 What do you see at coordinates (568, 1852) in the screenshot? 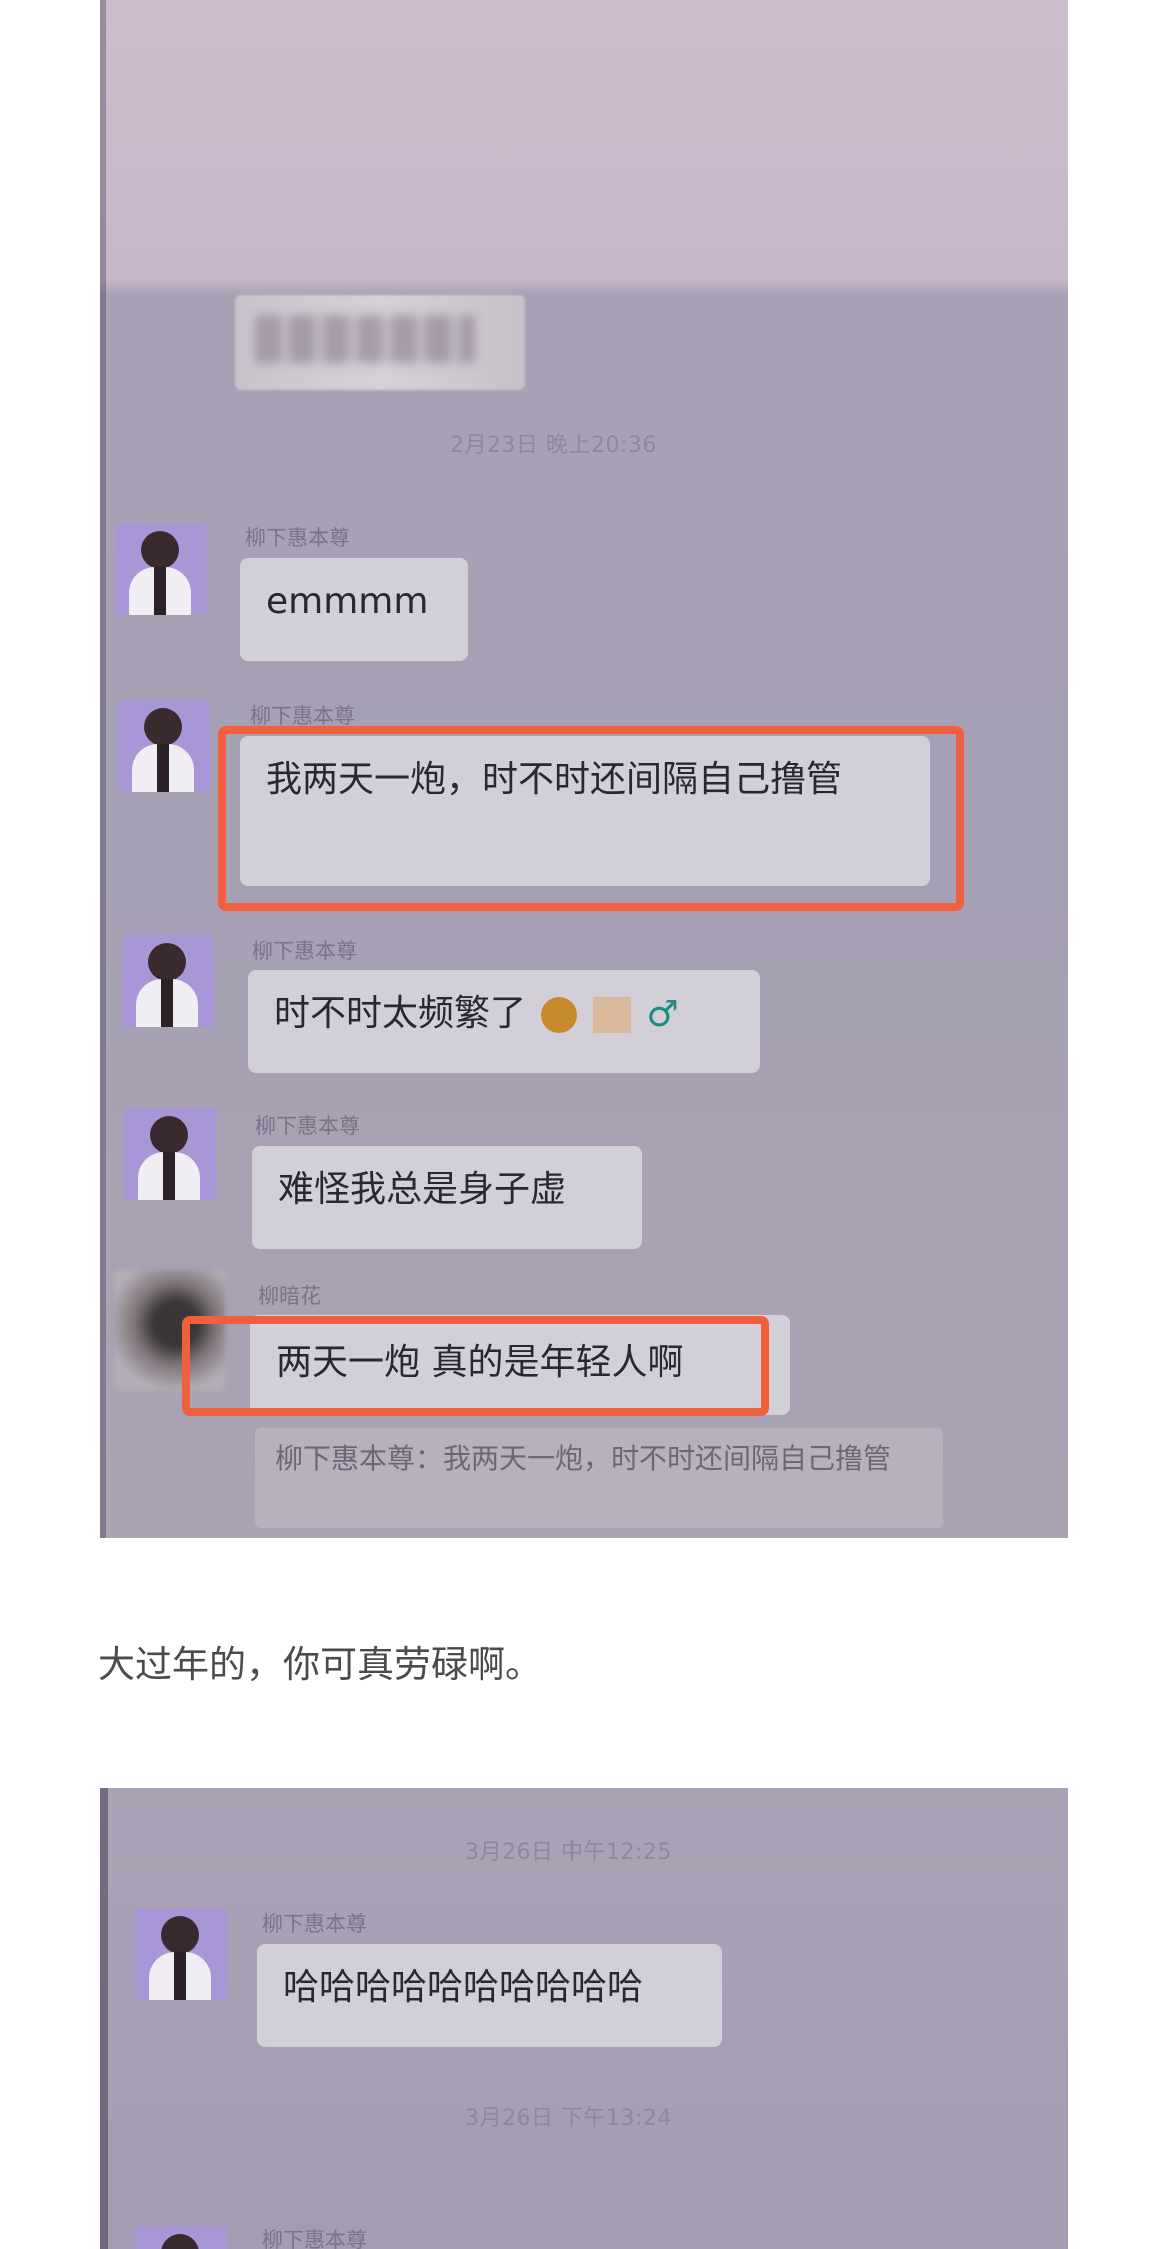
I see `chat-timestamp: 3月26日 中午12:25` at bounding box center [568, 1852].